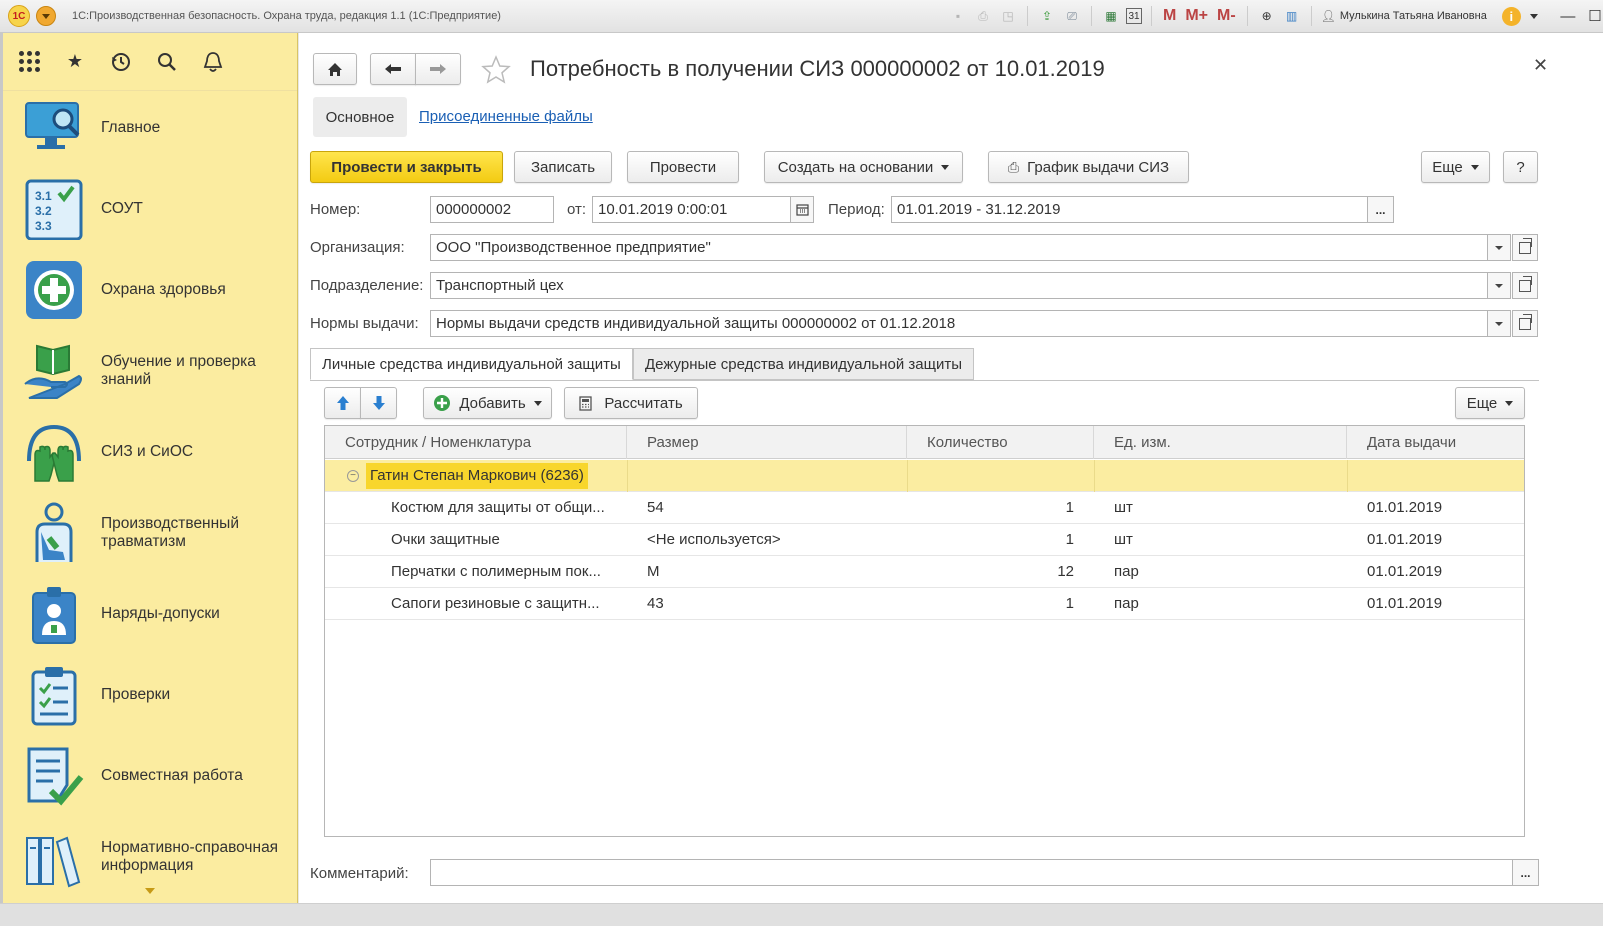 The height and width of the screenshot is (926, 1603). What do you see at coordinates (158, 128) in the screenshot?
I see `sidebar-item-main: Главное` at bounding box center [158, 128].